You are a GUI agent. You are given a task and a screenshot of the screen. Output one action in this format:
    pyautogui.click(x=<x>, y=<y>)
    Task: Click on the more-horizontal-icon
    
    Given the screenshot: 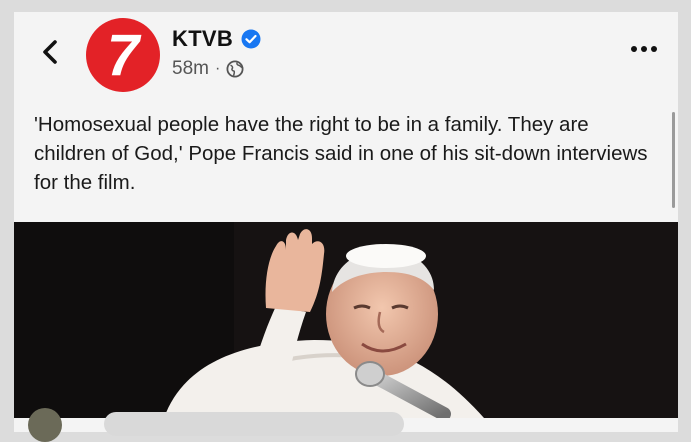 What is the action you would take?
    pyautogui.click(x=644, y=49)
    